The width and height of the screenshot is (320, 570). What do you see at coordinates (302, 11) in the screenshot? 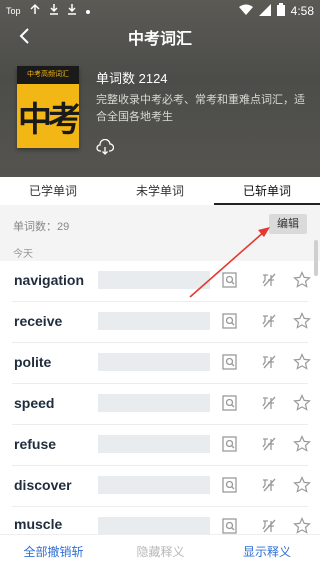
I see `status-time: 4:58` at bounding box center [302, 11].